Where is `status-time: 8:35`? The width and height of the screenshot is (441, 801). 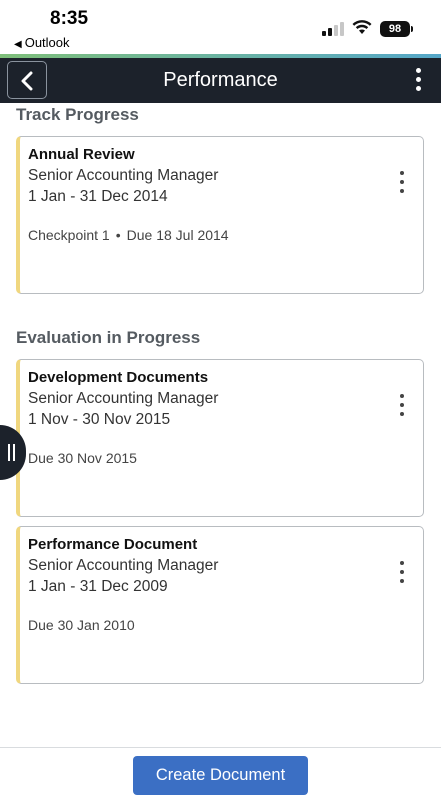 status-time: 8:35 is located at coordinates (69, 18).